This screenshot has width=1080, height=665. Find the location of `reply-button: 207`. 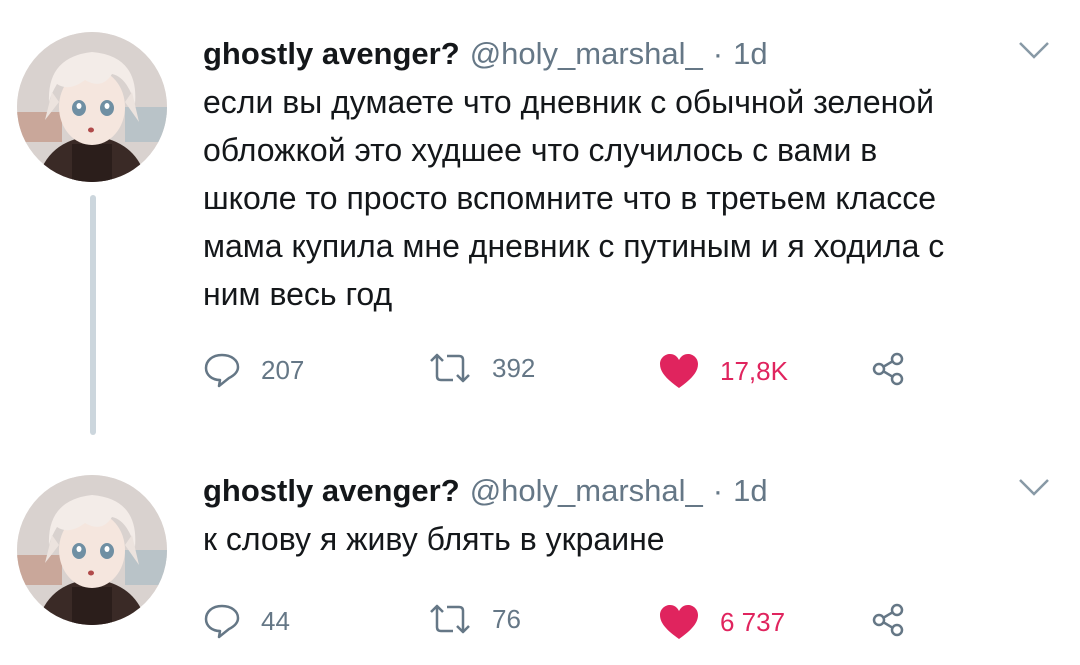

reply-button: 207 is located at coordinates (253, 370).